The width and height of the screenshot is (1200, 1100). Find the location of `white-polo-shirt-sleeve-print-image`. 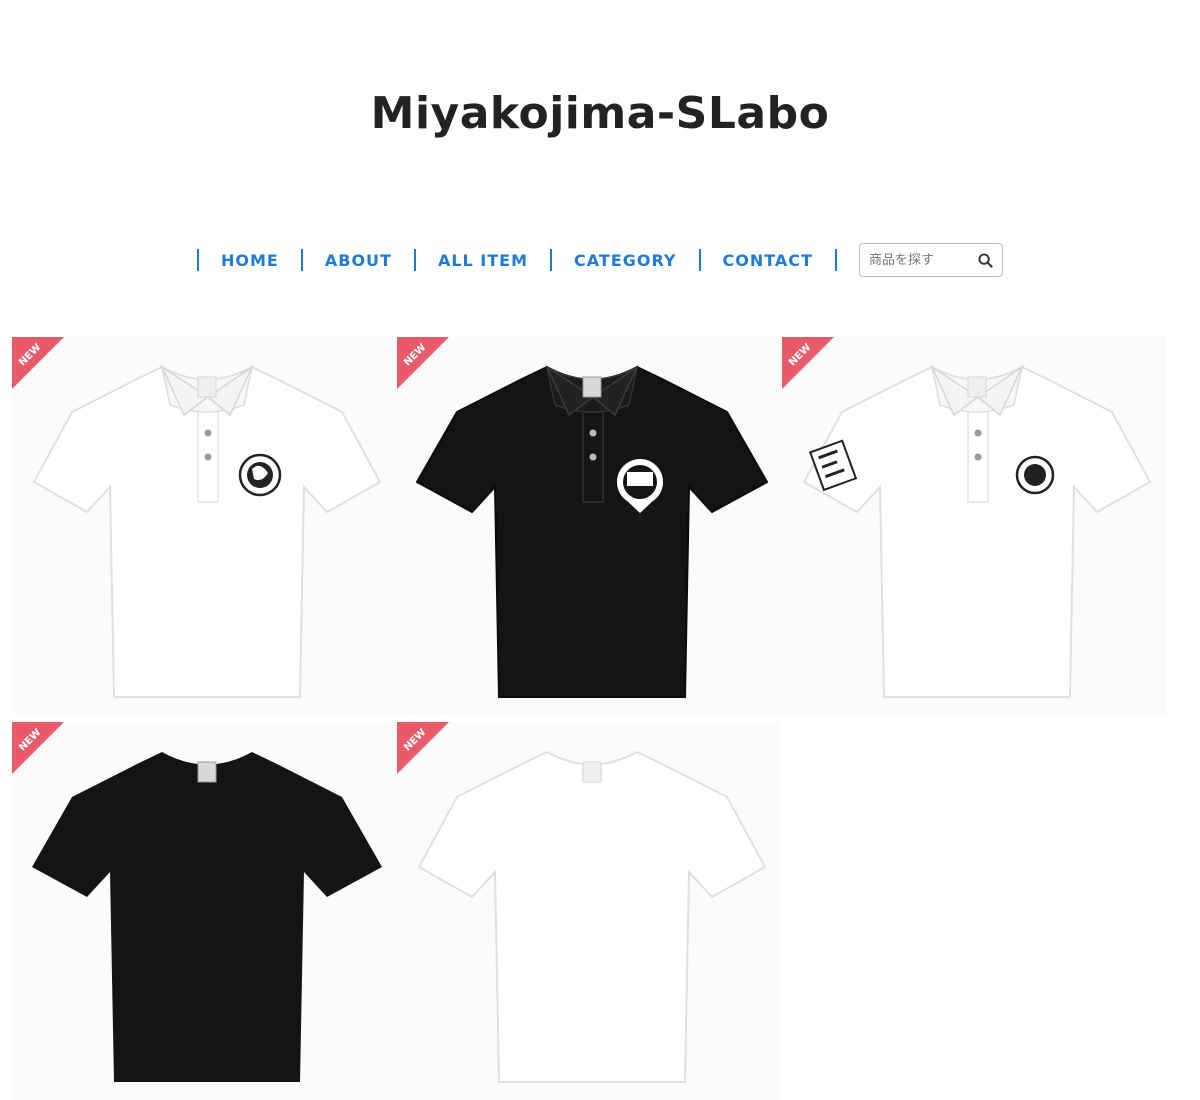

white-polo-shirt-sleeve-print-image is located at coordinates (974, 526).